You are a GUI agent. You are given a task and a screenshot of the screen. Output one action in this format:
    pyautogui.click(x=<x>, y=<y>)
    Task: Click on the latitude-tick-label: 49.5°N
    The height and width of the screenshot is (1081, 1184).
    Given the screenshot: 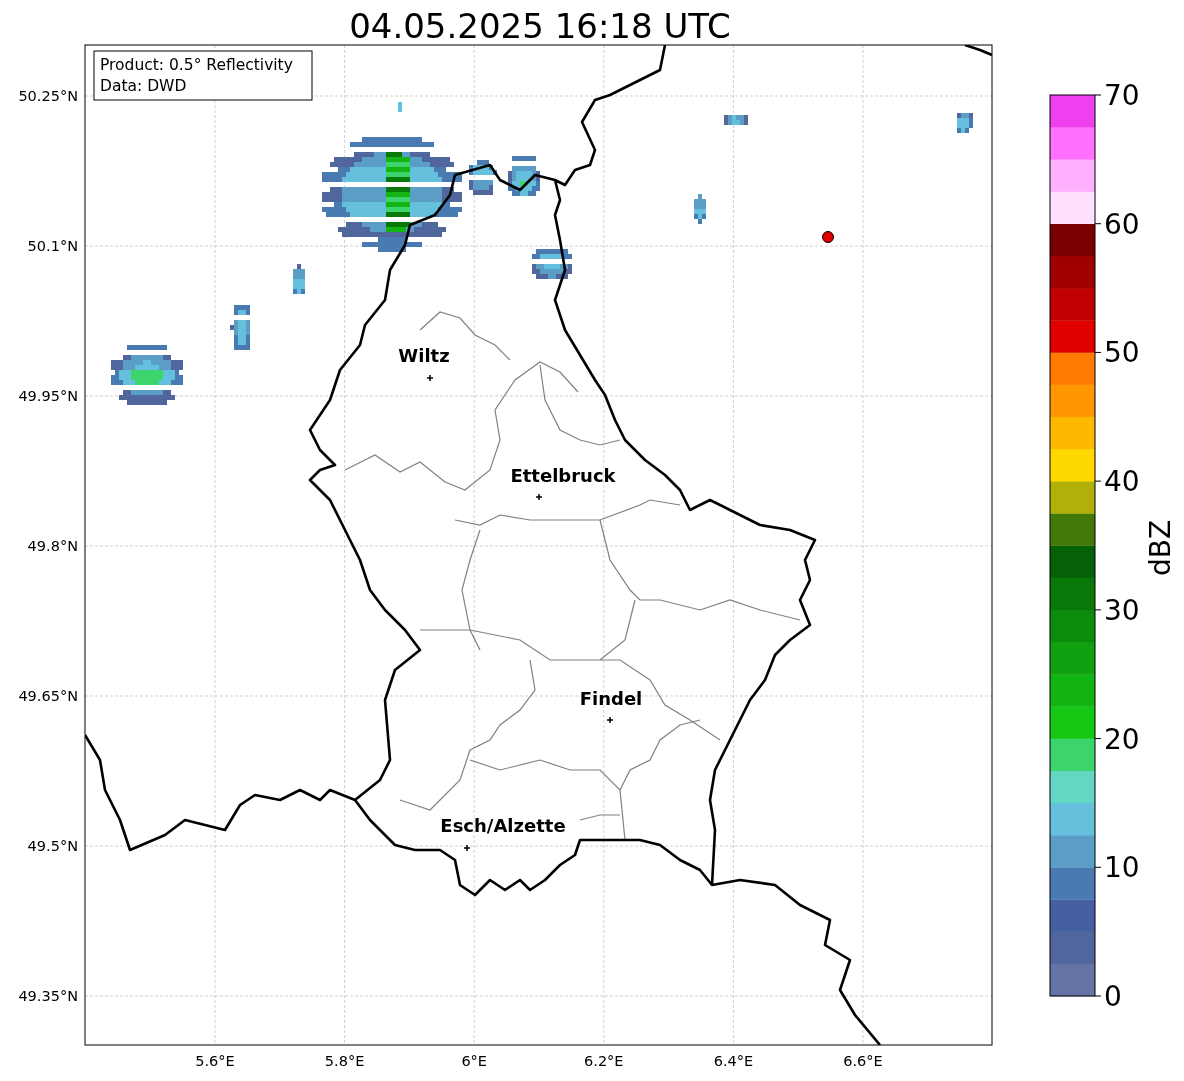 What is the action you would take?
    pyautogui.click(x=52, y=846)
    